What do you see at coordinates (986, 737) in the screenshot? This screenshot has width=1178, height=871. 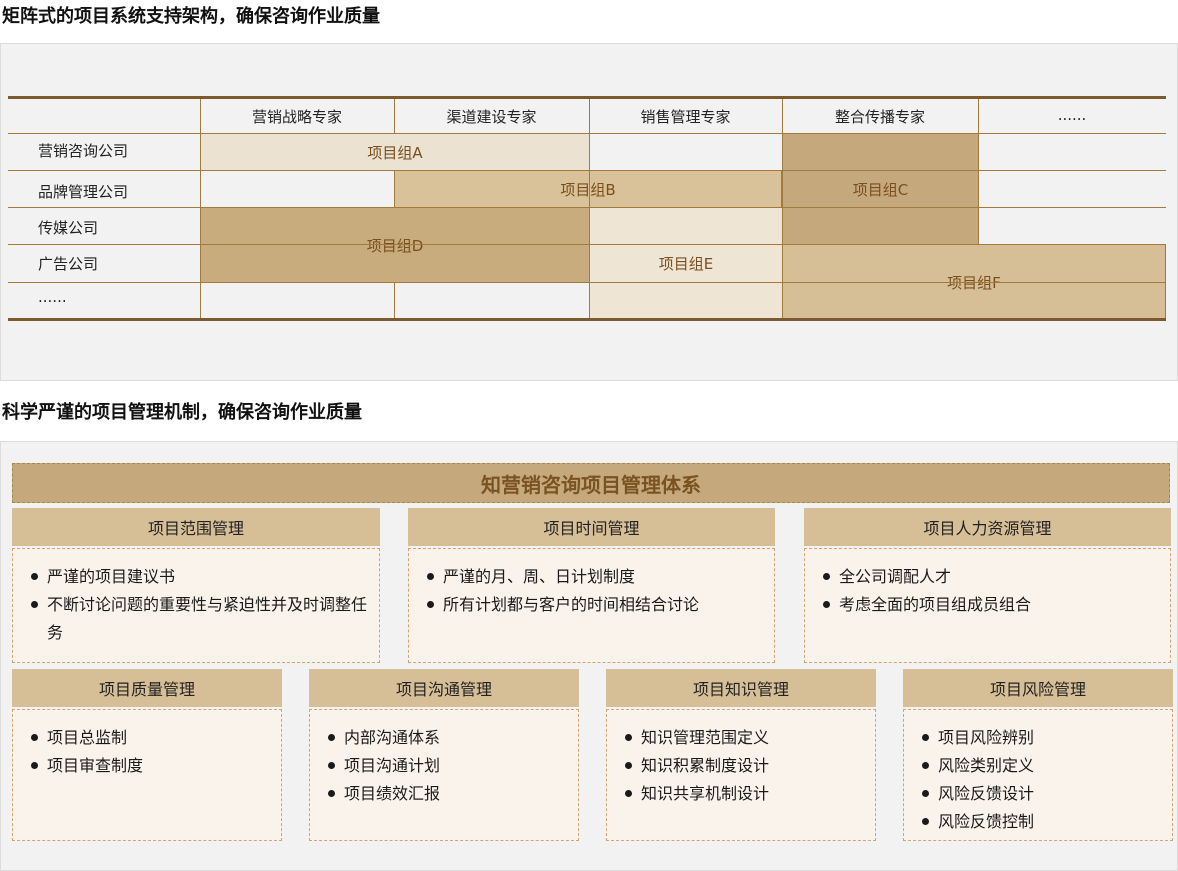 I see `list-item-text: 项目风险辨别` at bounding box center [986, 737].